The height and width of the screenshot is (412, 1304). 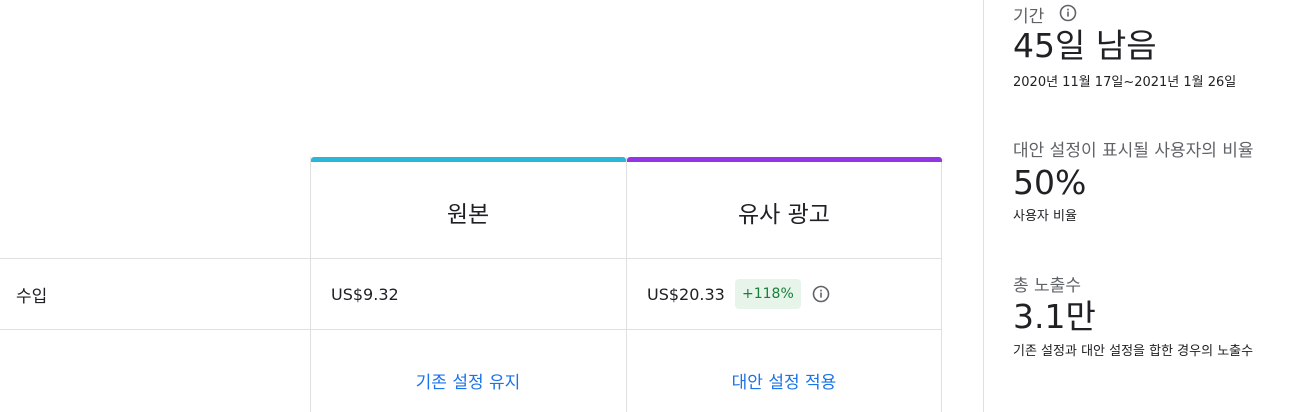 I want to click on split-value: 50%, so click(x=1050, y=182).